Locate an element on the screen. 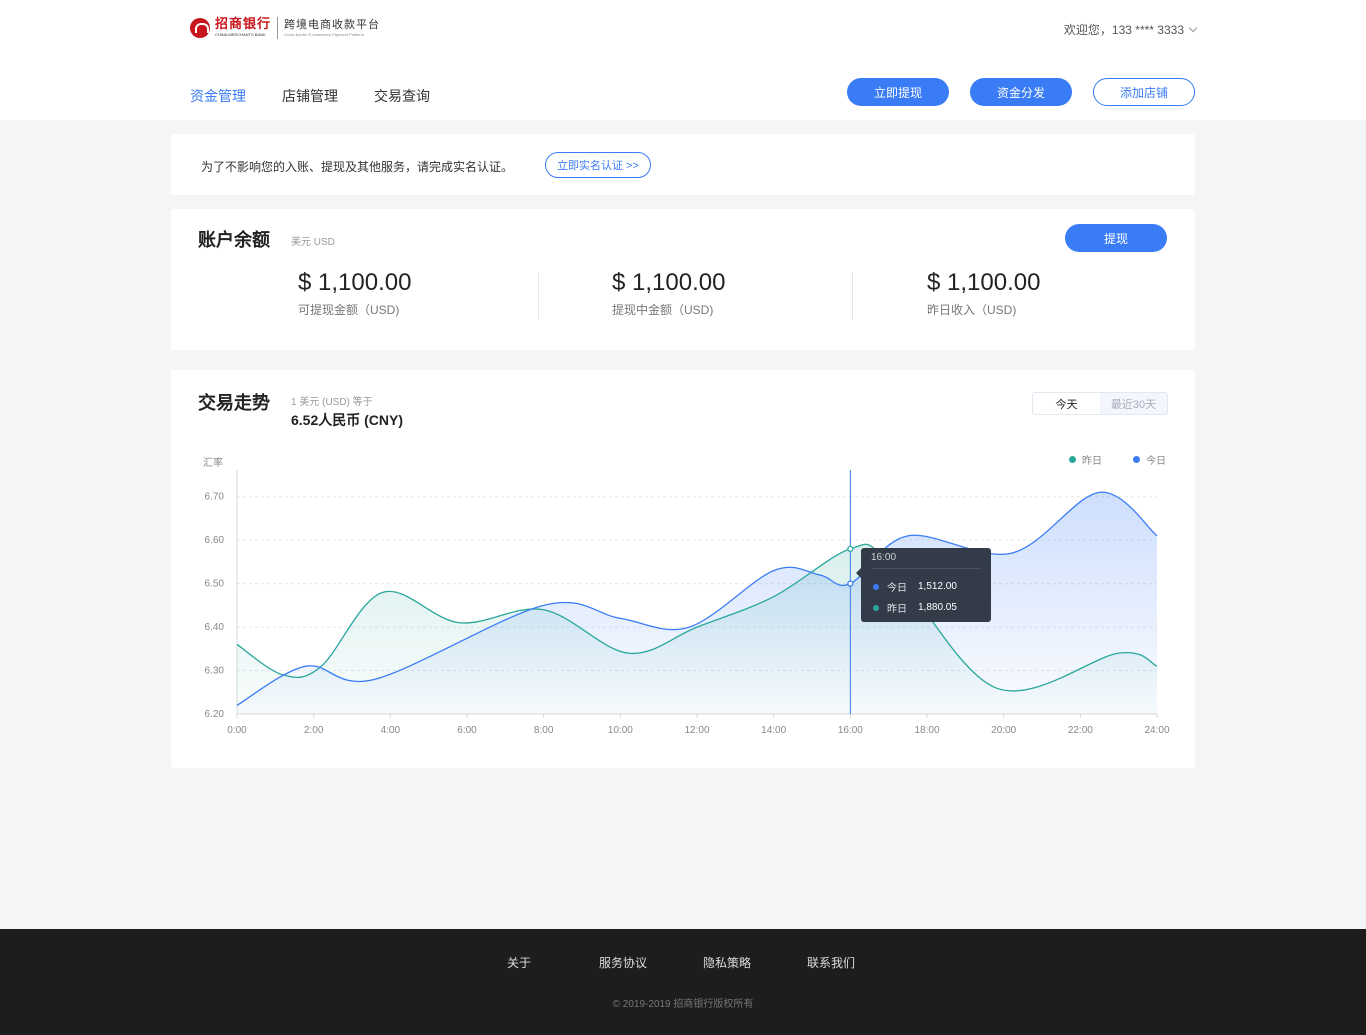  x-tick-label: 0:00 is located at coordinates (237, 730).